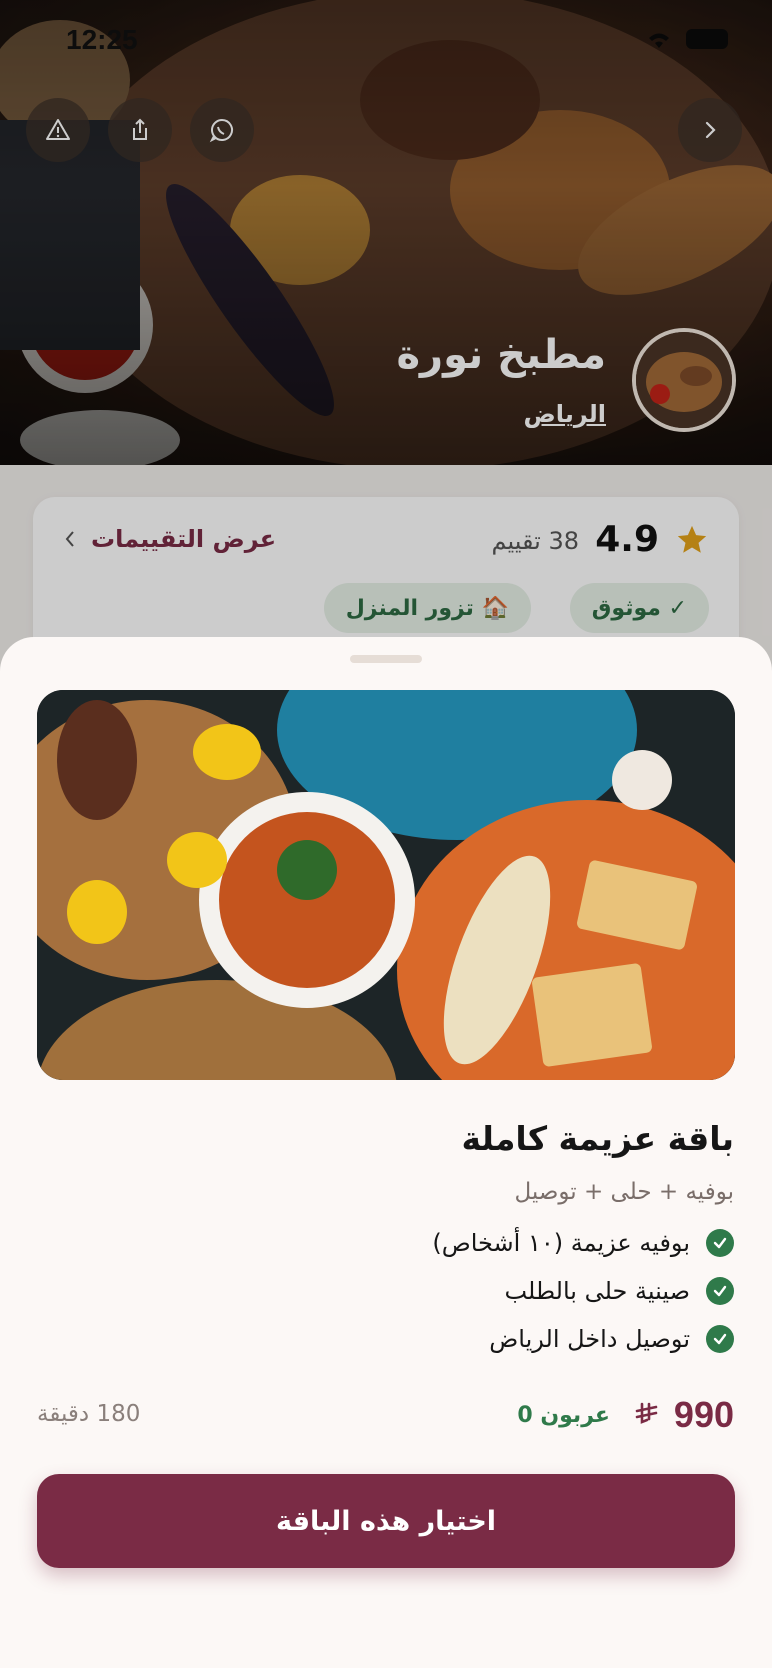 The image size is (772, 1668). What do you see at coordinates (386, 659) in the screenshot?
I see `sheet-grabber` at bounding box center [386, 659].